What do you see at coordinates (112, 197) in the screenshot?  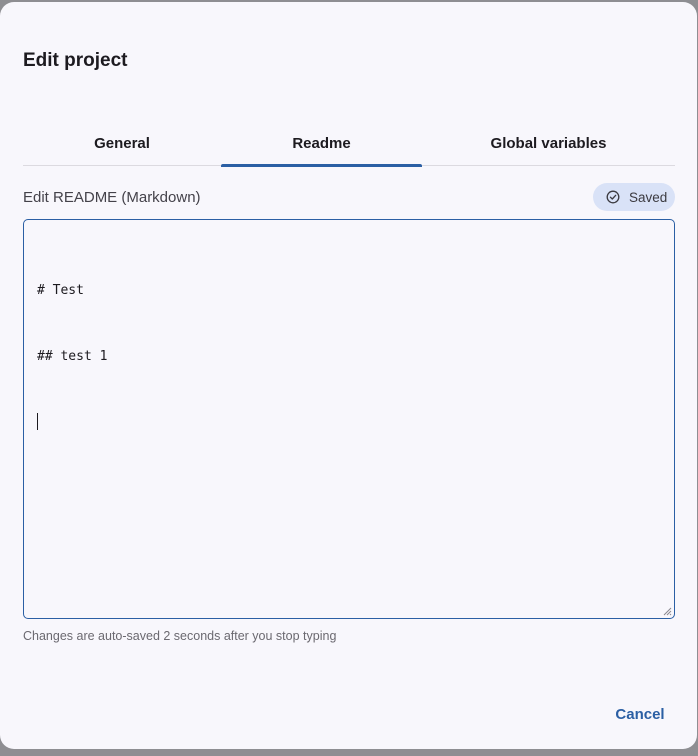 I see `readme-editor-label: Edit README (Markdown)` at bounding box center [112, 197].